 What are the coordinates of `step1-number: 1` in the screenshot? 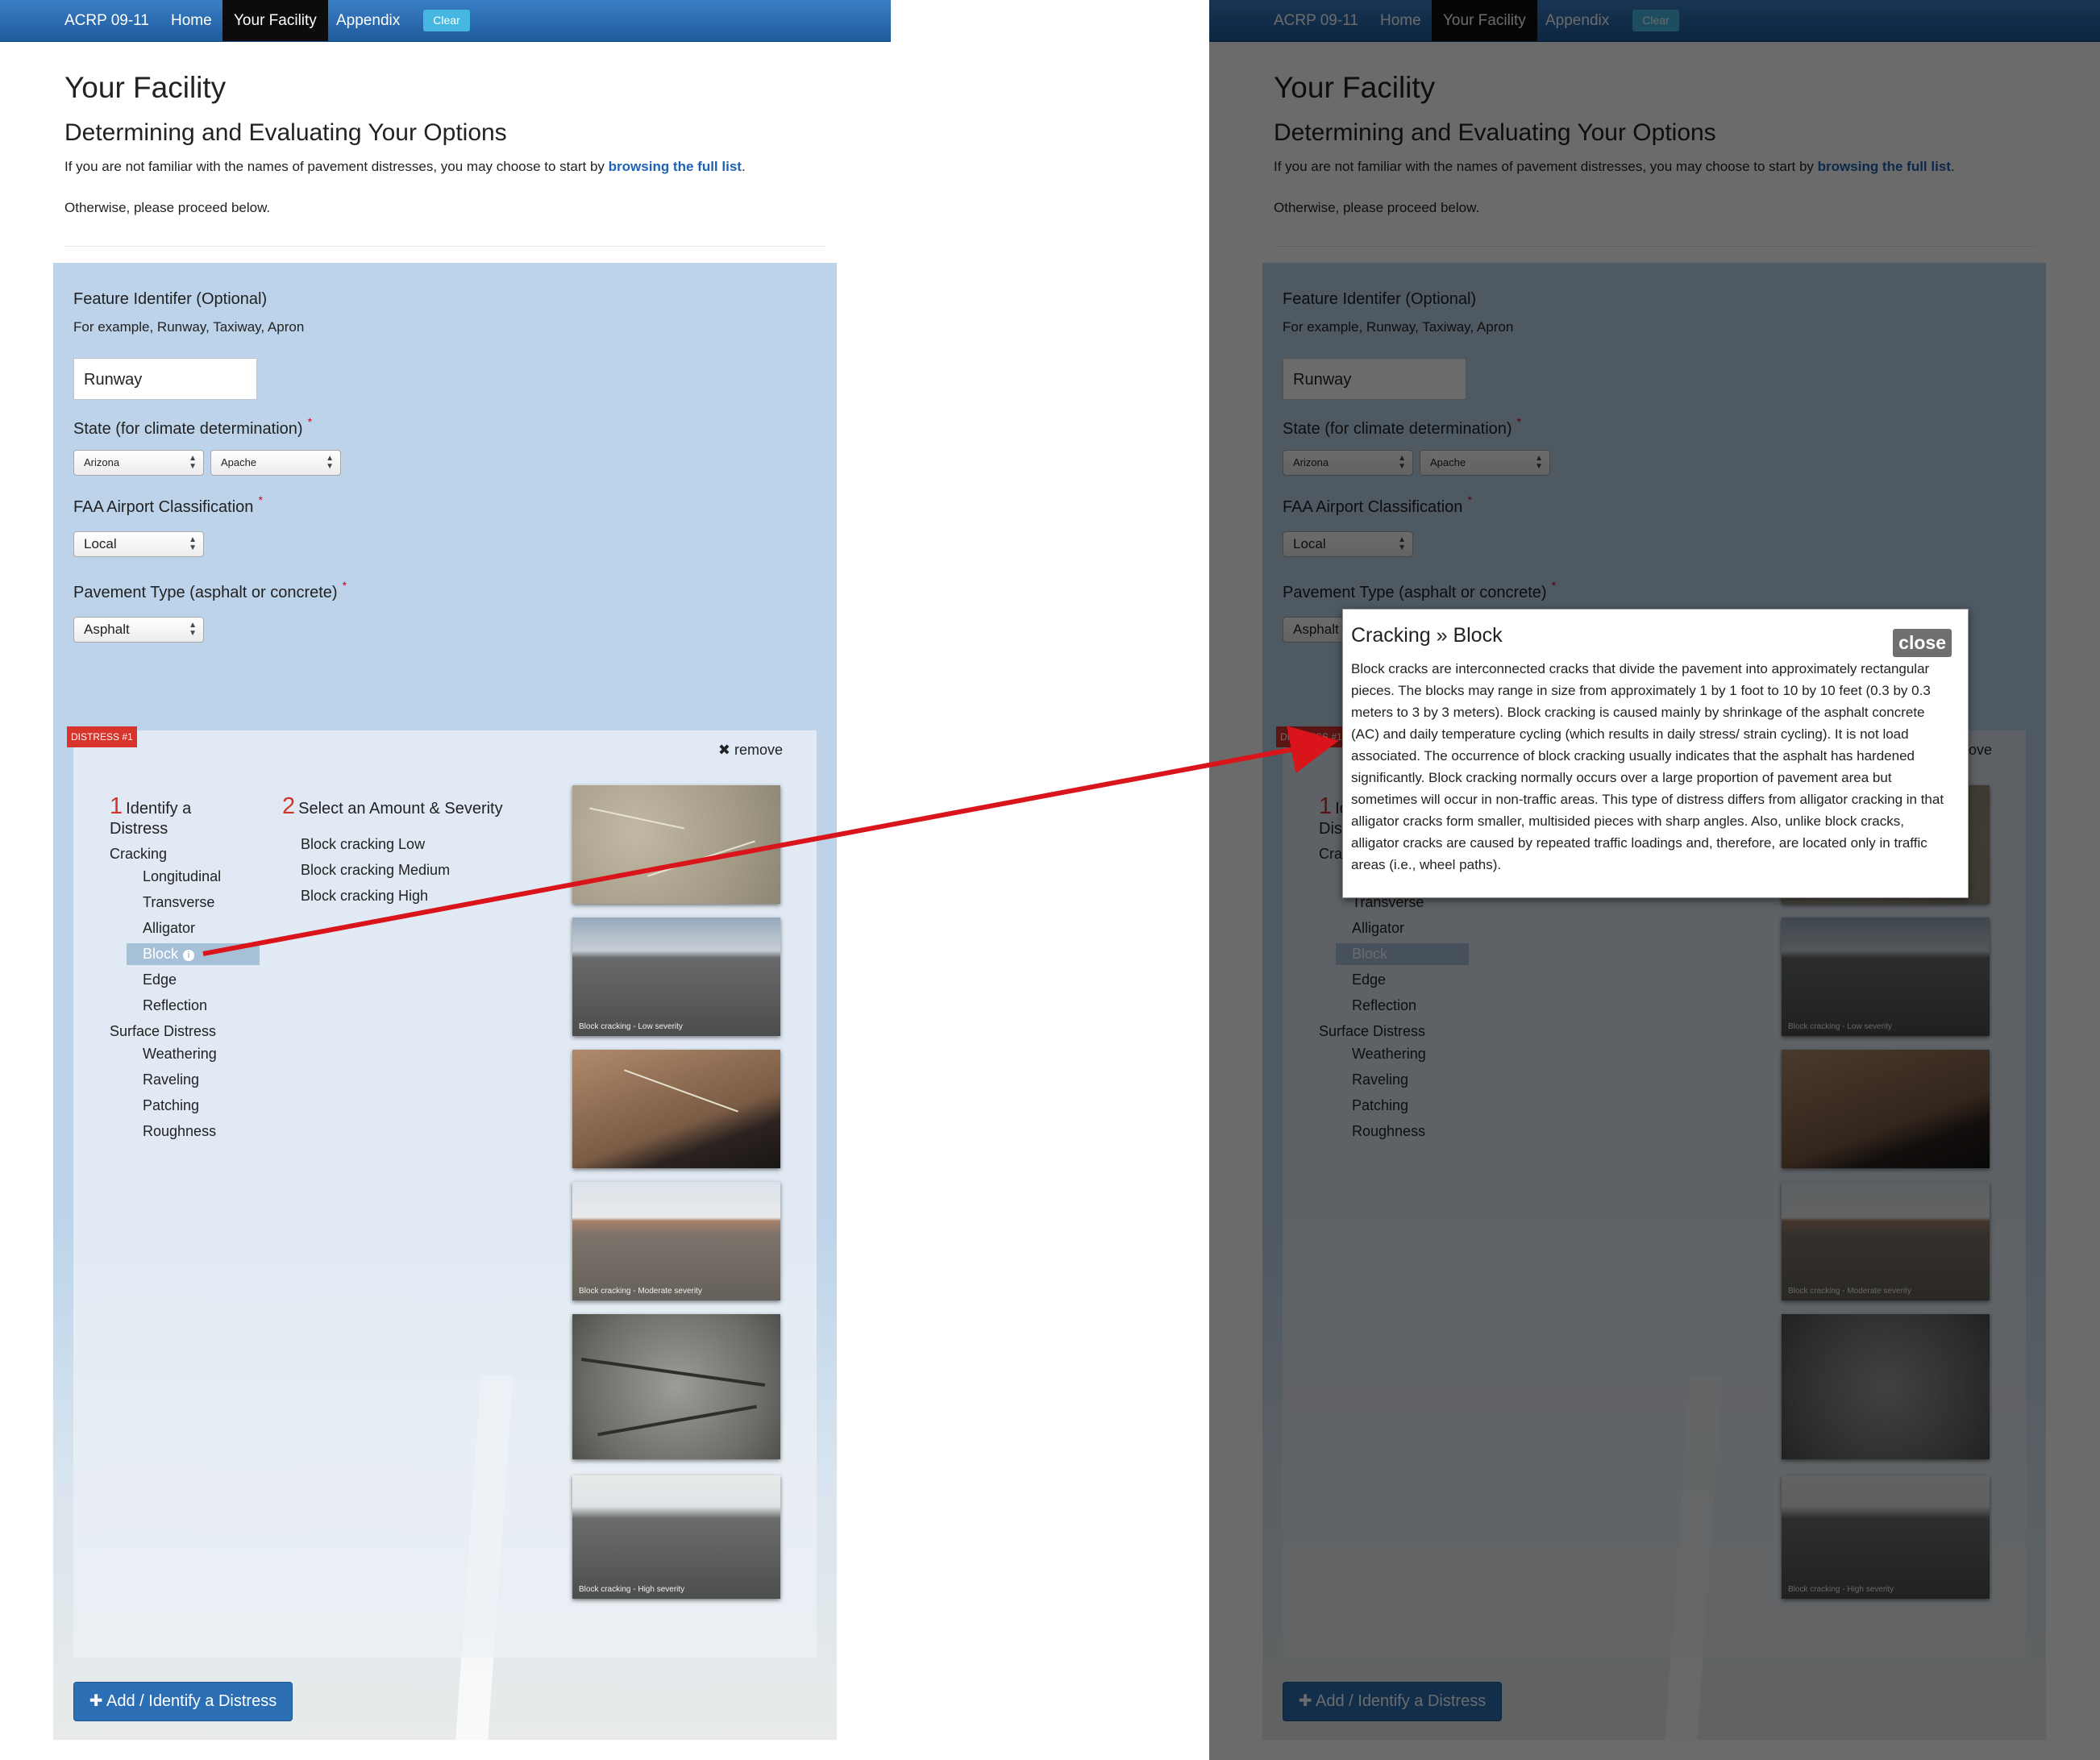 It's located at (116, 806).